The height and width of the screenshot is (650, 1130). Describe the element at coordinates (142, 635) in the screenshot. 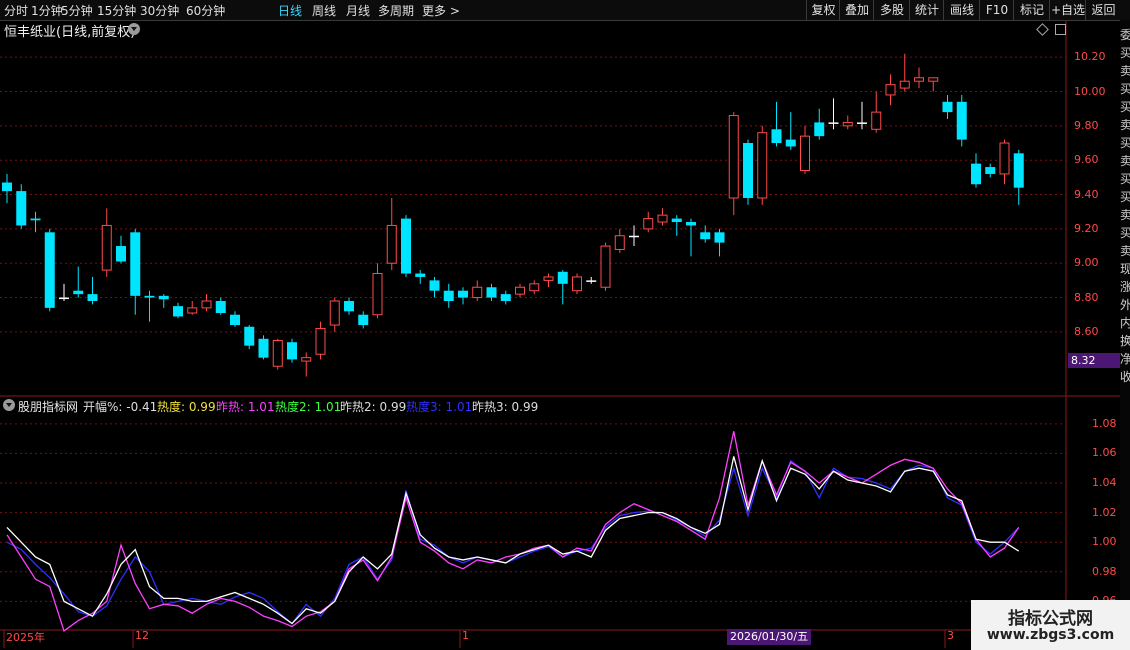

I see `date-axis-label: 12` at that location.